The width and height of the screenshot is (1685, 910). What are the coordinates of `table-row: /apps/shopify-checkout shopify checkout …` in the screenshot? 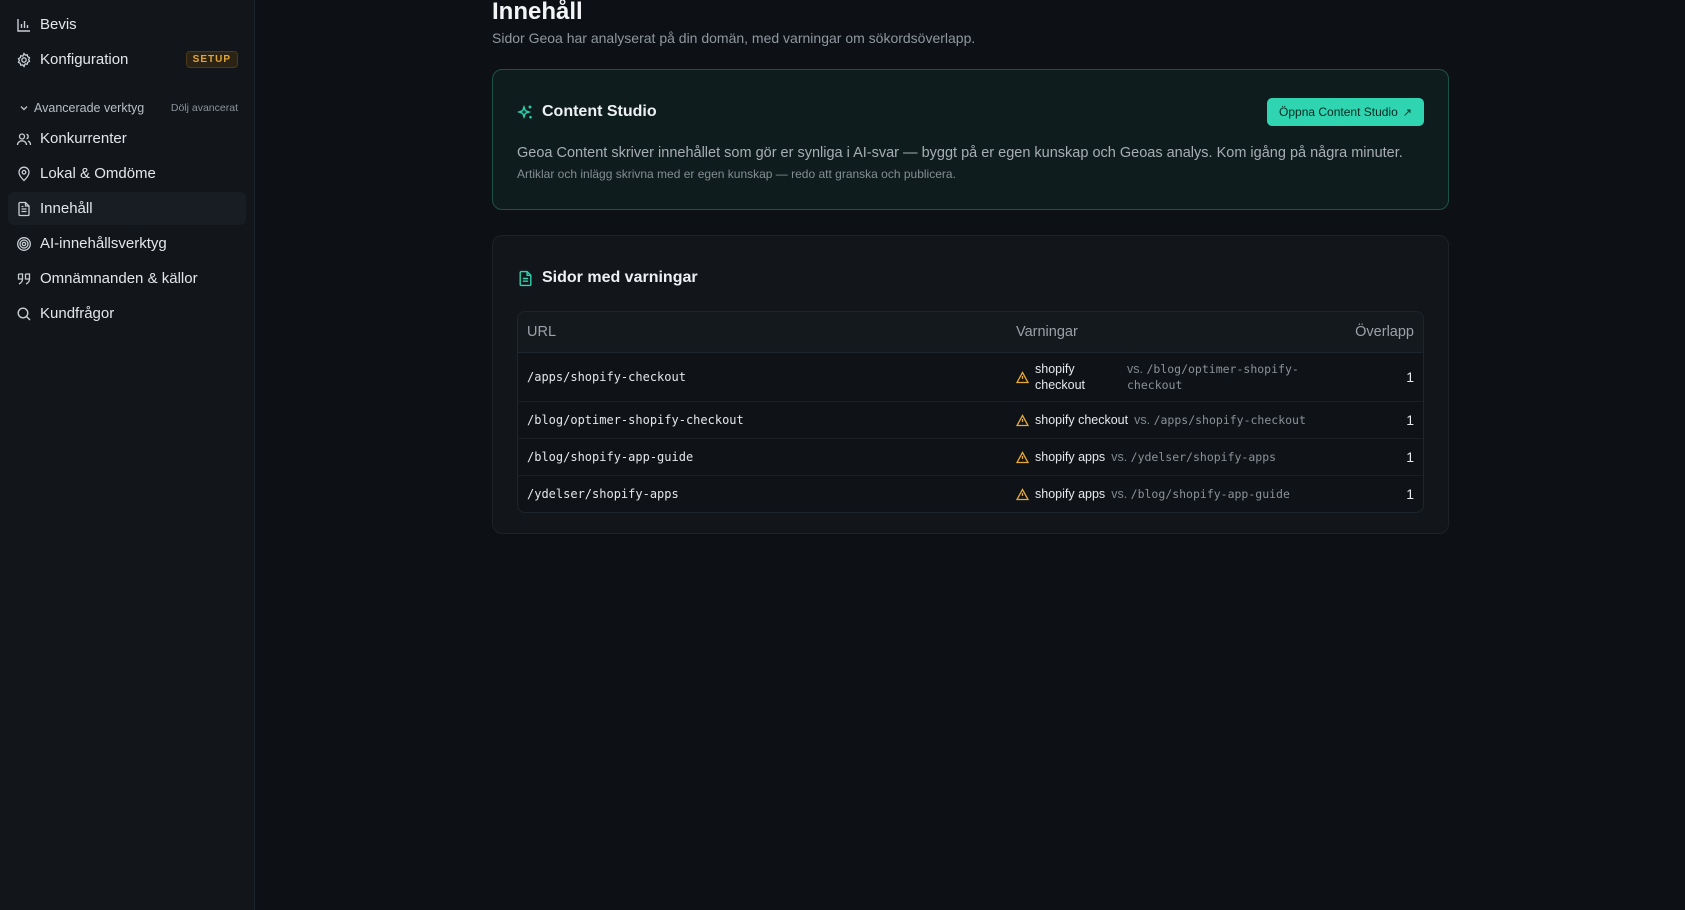 It's located at (970, 377).